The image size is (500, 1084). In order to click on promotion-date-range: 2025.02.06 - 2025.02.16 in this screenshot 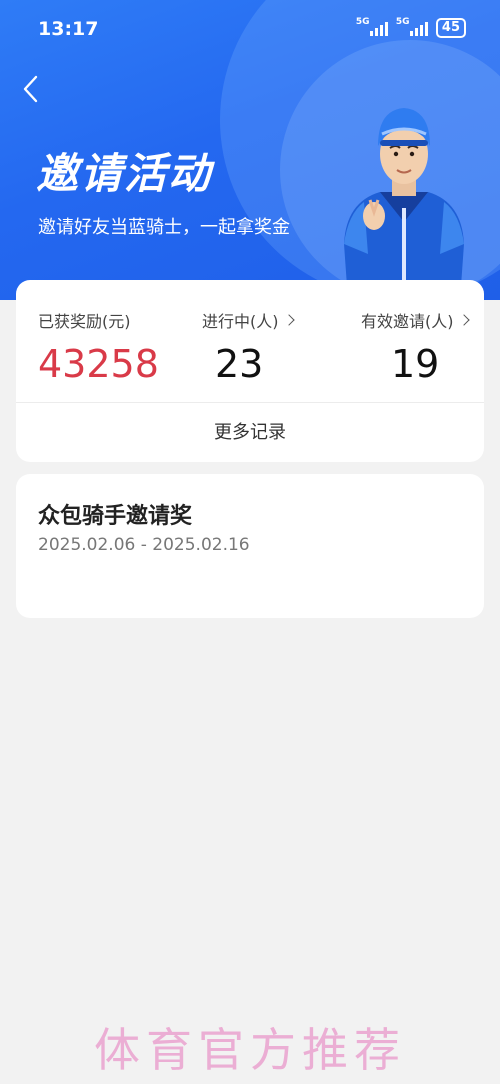, I will do `click(144, 545)`.